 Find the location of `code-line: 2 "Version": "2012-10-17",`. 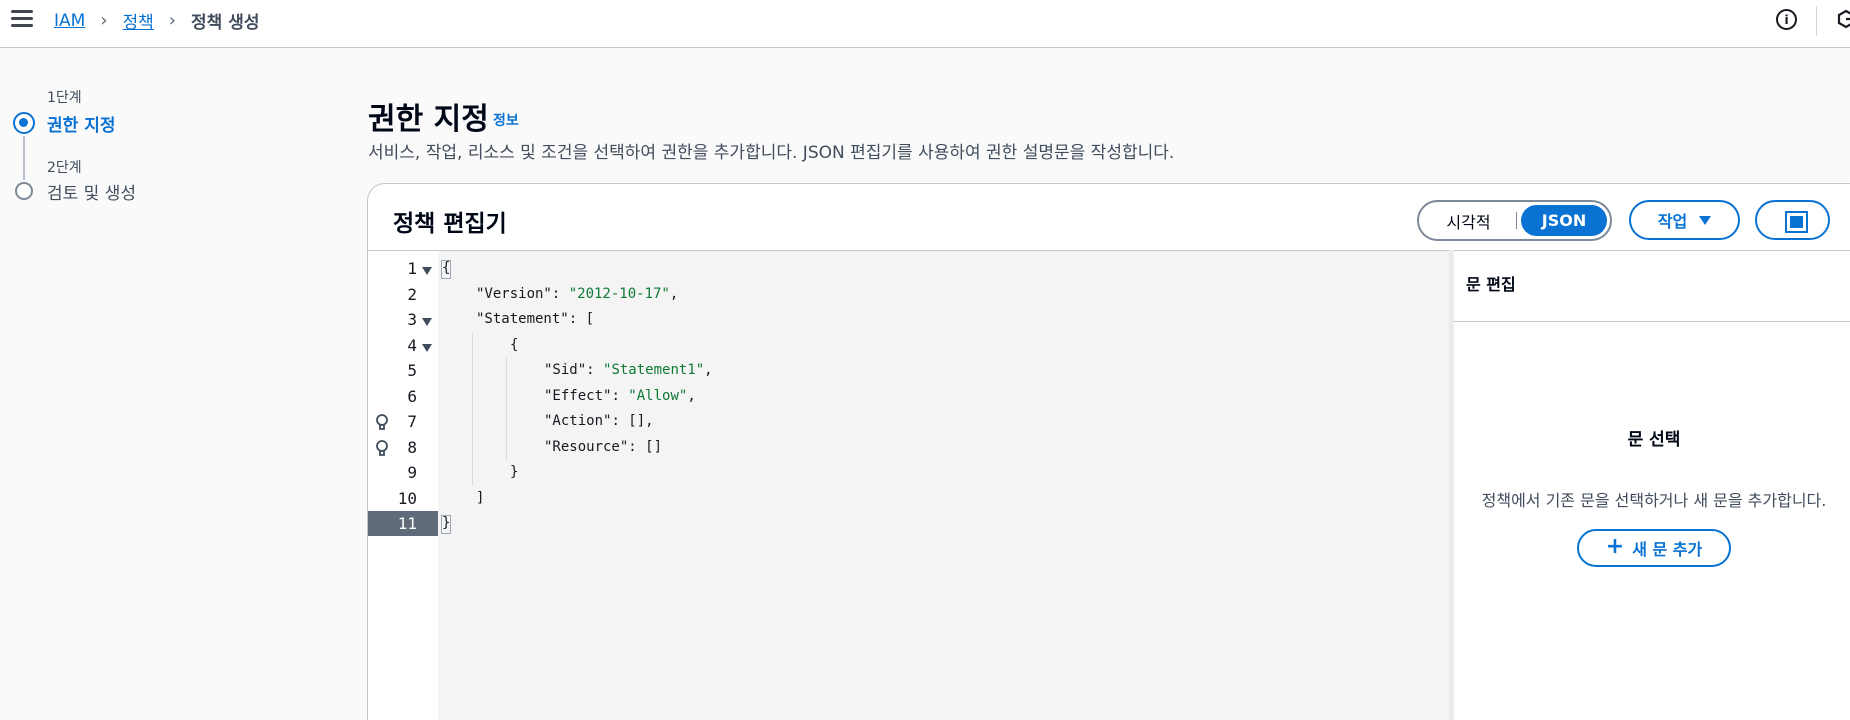

code-line: 2 "Version": "2012-10-17", is located at coordinates (908, 294).